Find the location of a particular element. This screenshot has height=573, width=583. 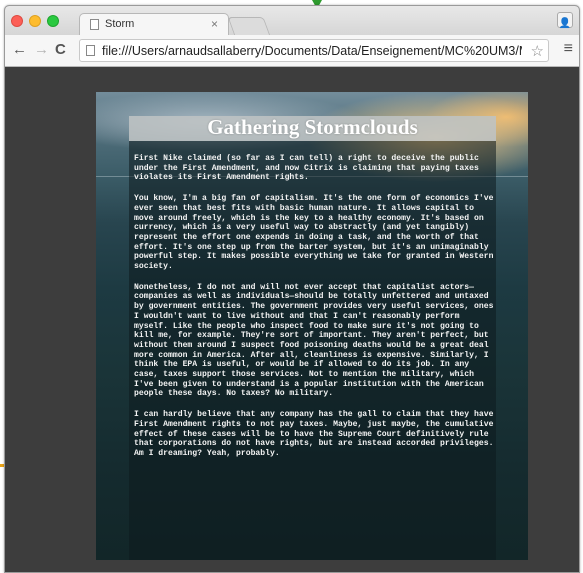

bookmark-star-icon: ☆ is located at coordinates (537, 51).